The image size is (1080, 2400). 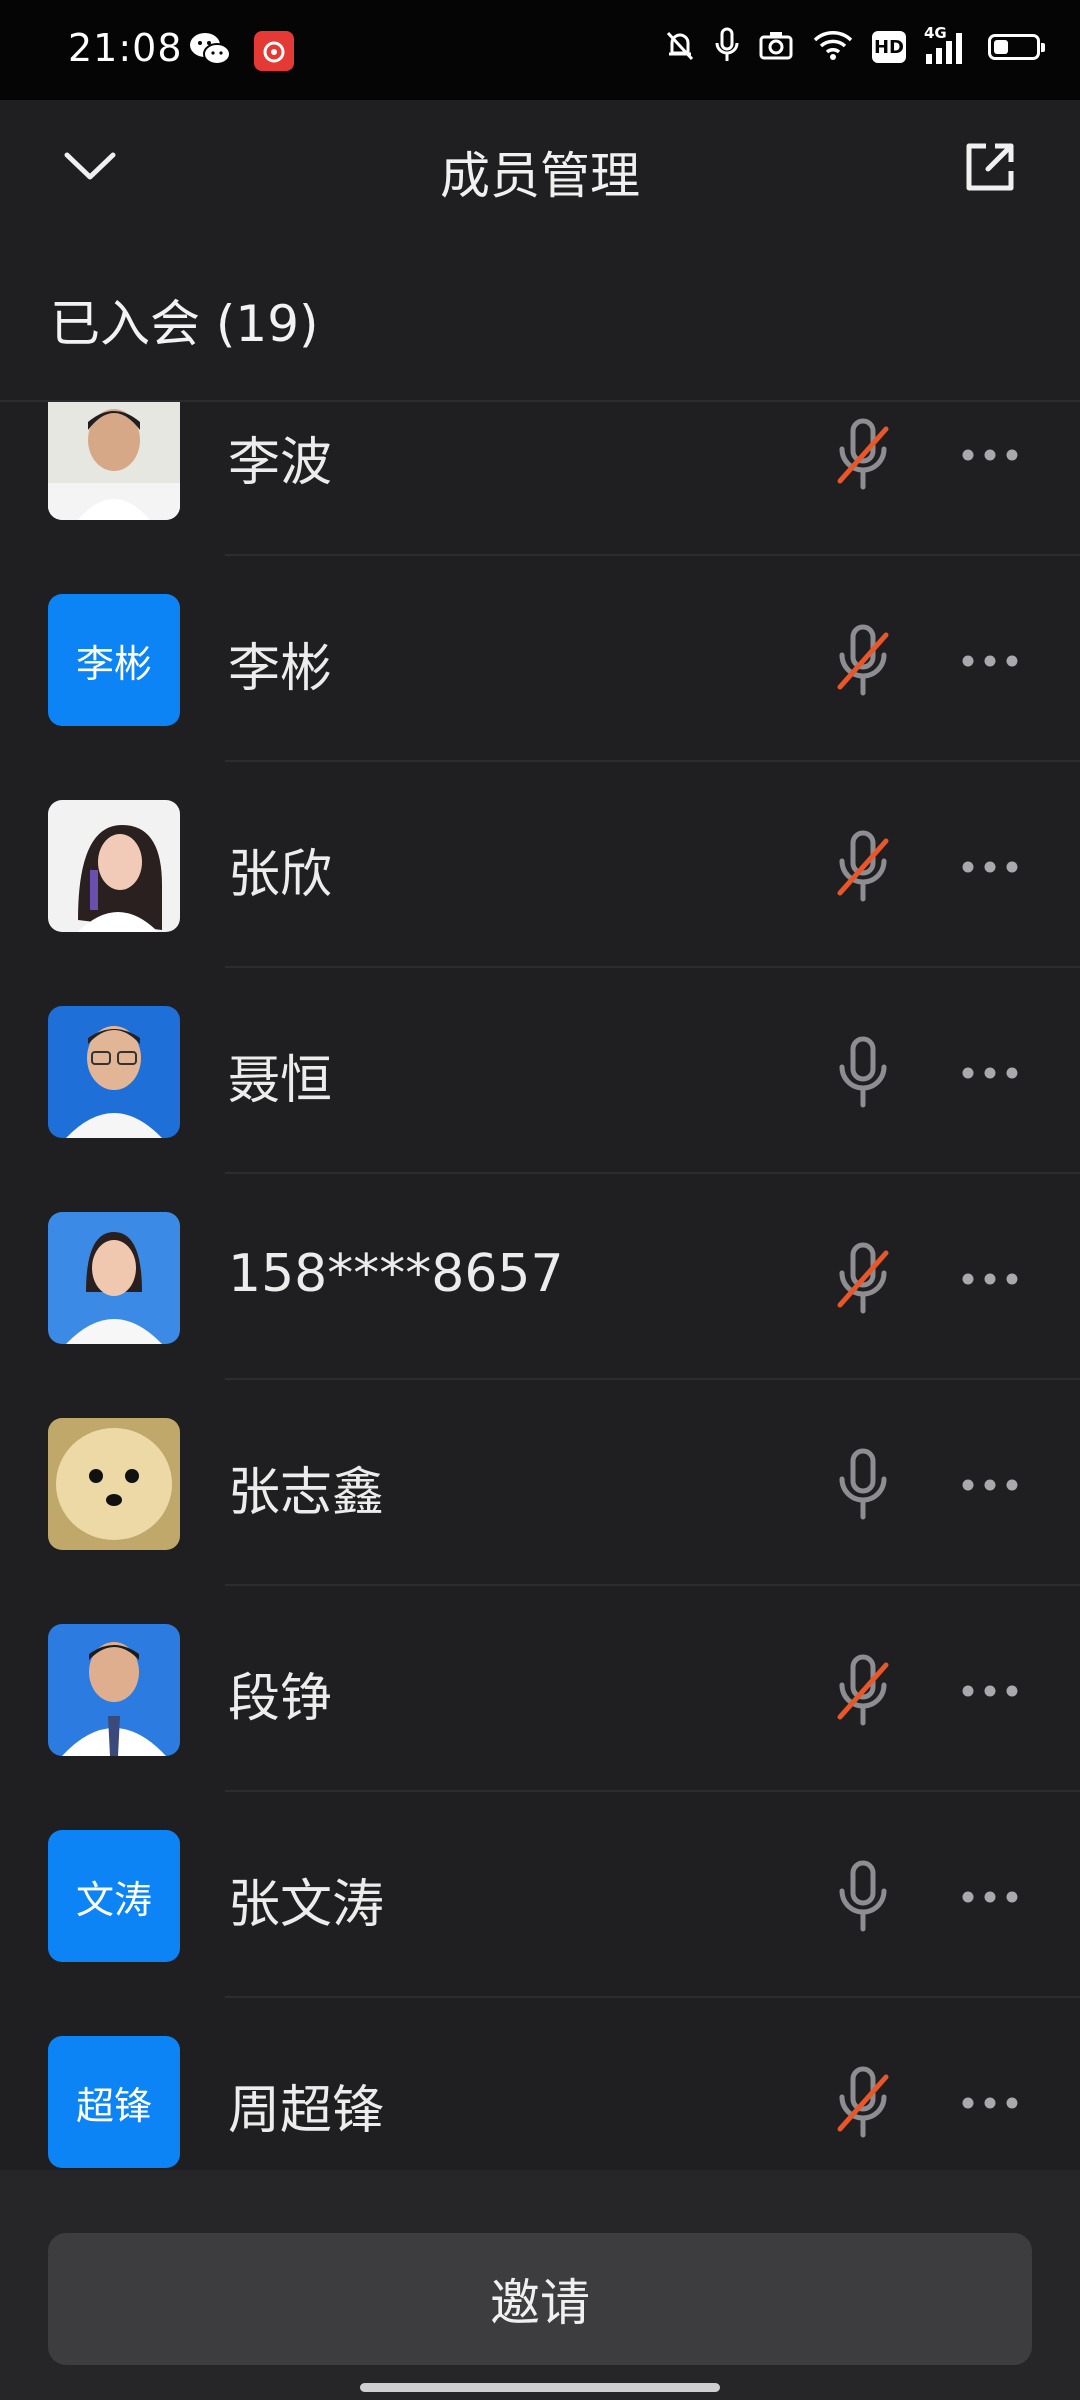 I want to click on member-name: 158****8657, so click(x=396, y=1274).